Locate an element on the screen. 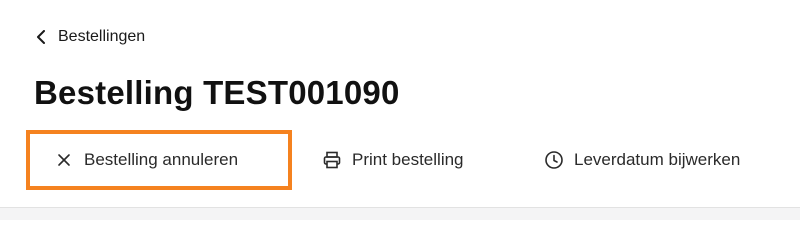 This screenshot has width=800, height=240. print-order-label: Print bestelling is located at coordinates (408, 159).